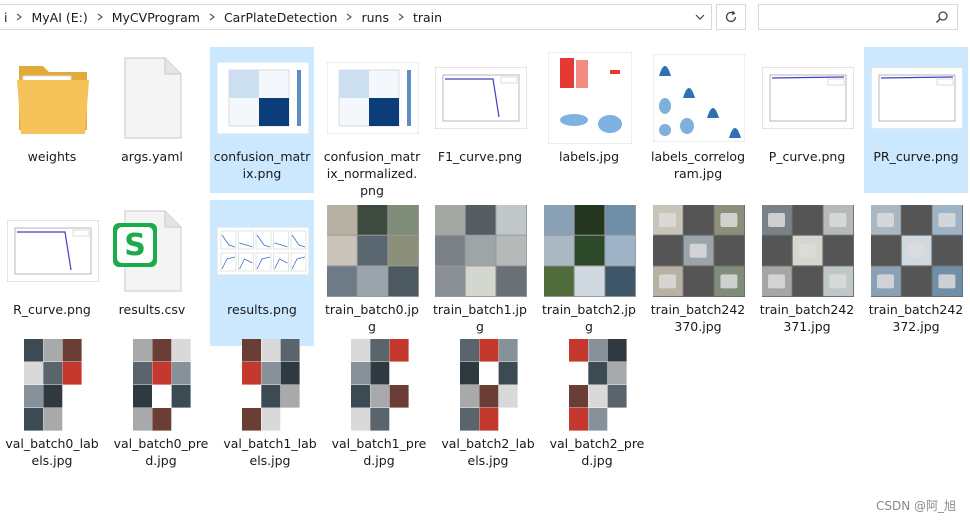 The height and width of the screenshot is (522, 970). I want to click on file-item: P_curve.png, so click(807, 120).